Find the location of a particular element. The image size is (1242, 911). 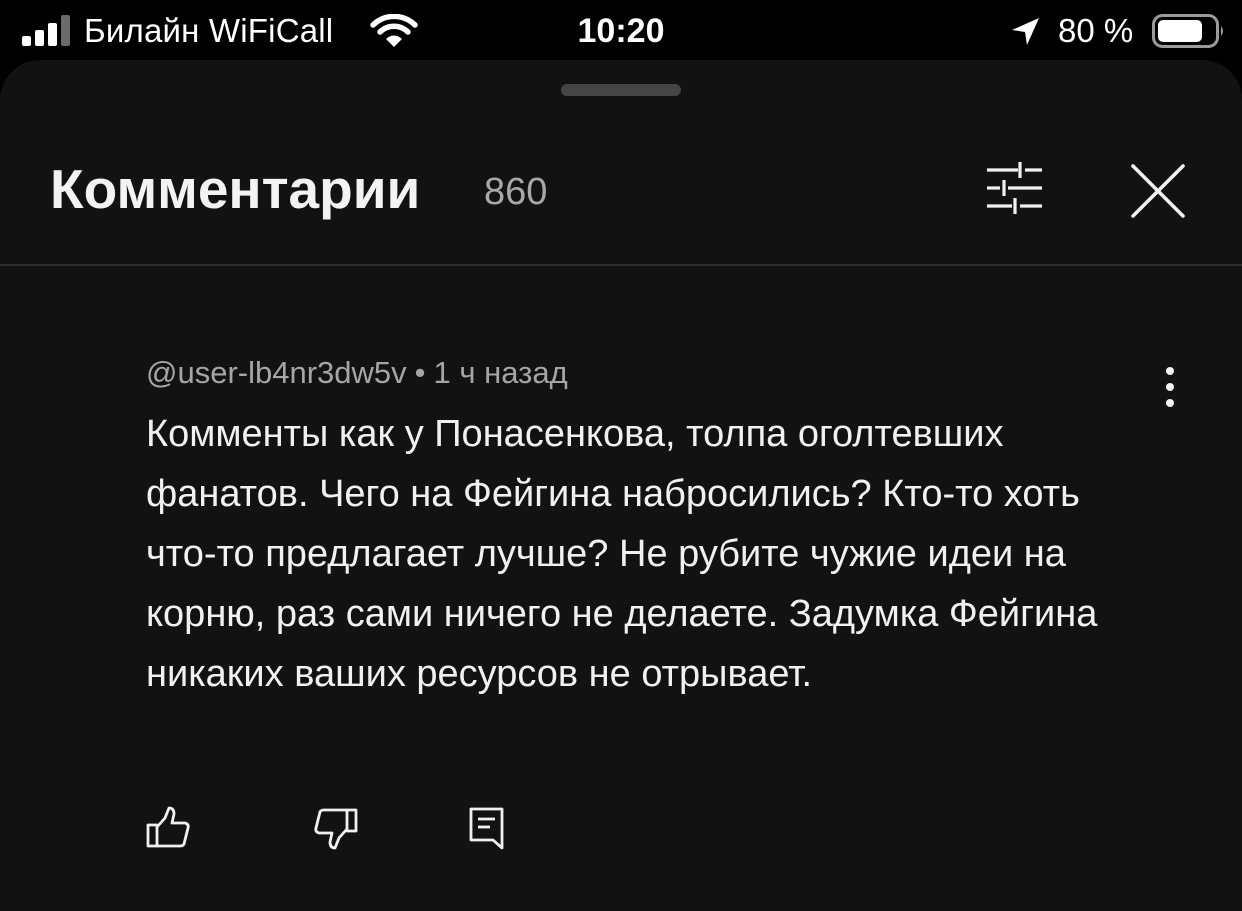

sort-filter-button is located at coordinates (1013, 188).